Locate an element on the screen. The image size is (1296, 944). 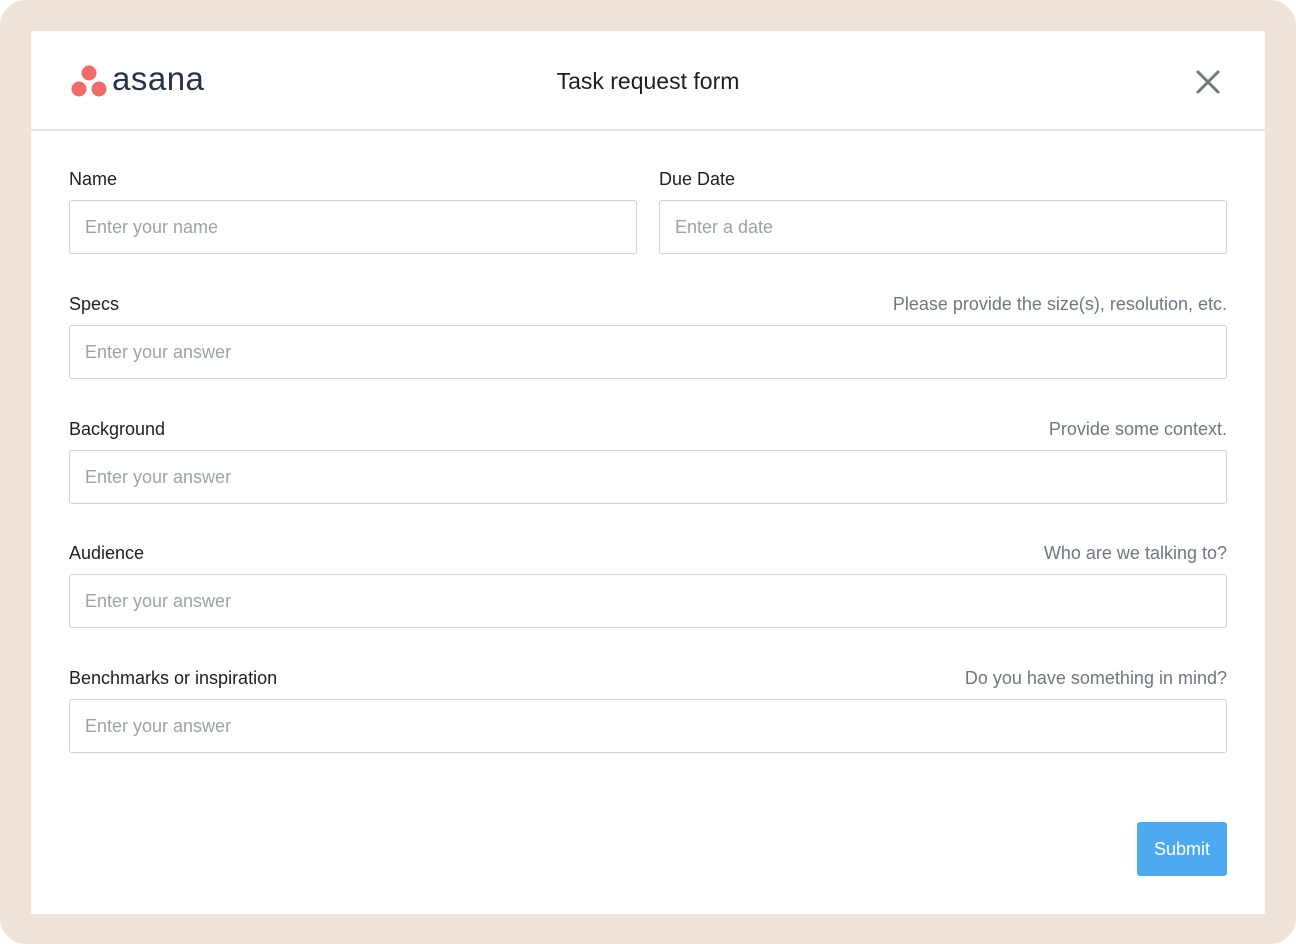
dialog-title: Task request form is located at coordinates (648, 81).